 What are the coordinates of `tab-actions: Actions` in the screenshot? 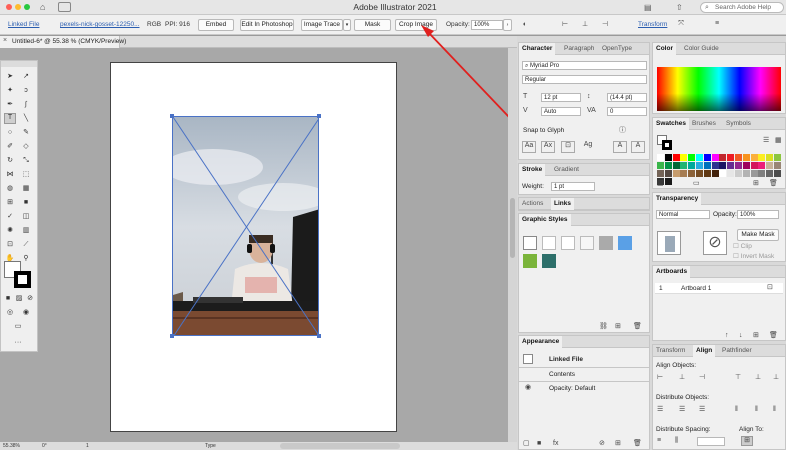 It's located at (532, 204).